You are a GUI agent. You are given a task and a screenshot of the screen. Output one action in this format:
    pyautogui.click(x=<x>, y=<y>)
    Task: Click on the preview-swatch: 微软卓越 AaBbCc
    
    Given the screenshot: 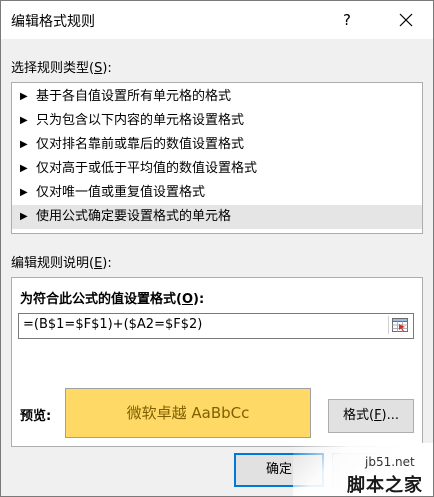 What is the action you would take?
    pyautogui.click(x=188, y=413)
    